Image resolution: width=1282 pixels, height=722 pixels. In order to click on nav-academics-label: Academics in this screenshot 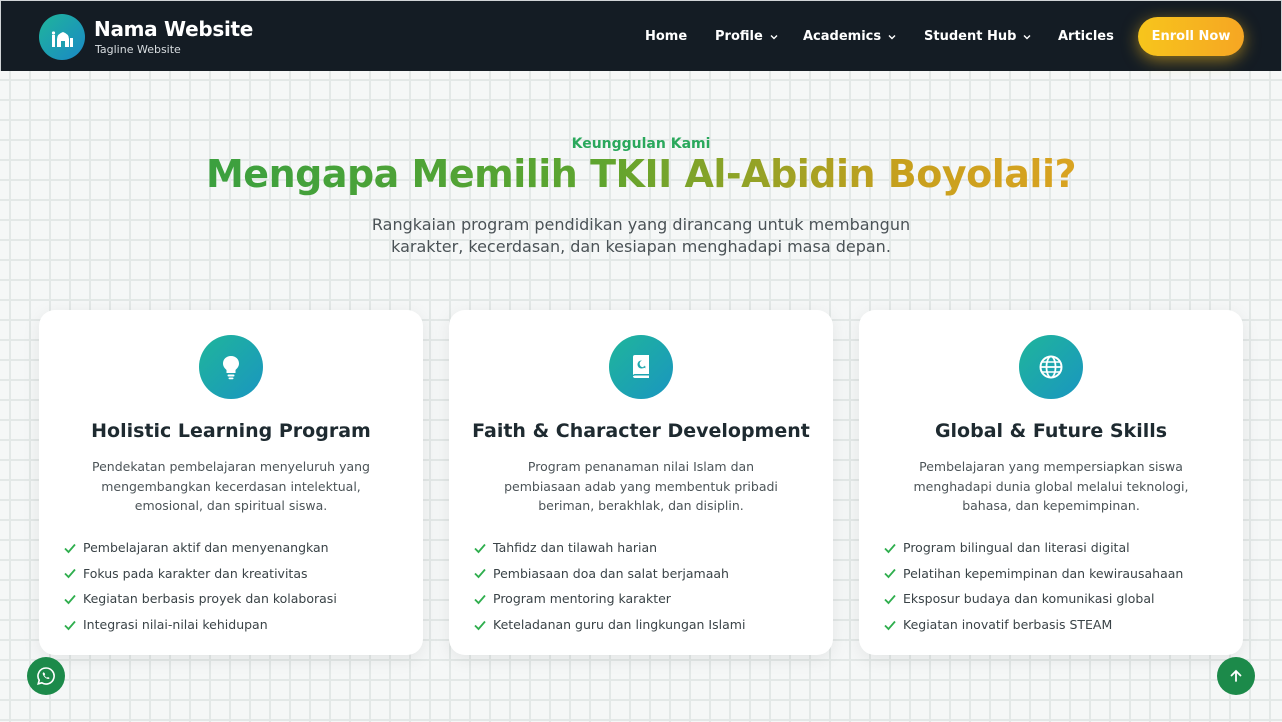, I will do `click(842, 36)`.